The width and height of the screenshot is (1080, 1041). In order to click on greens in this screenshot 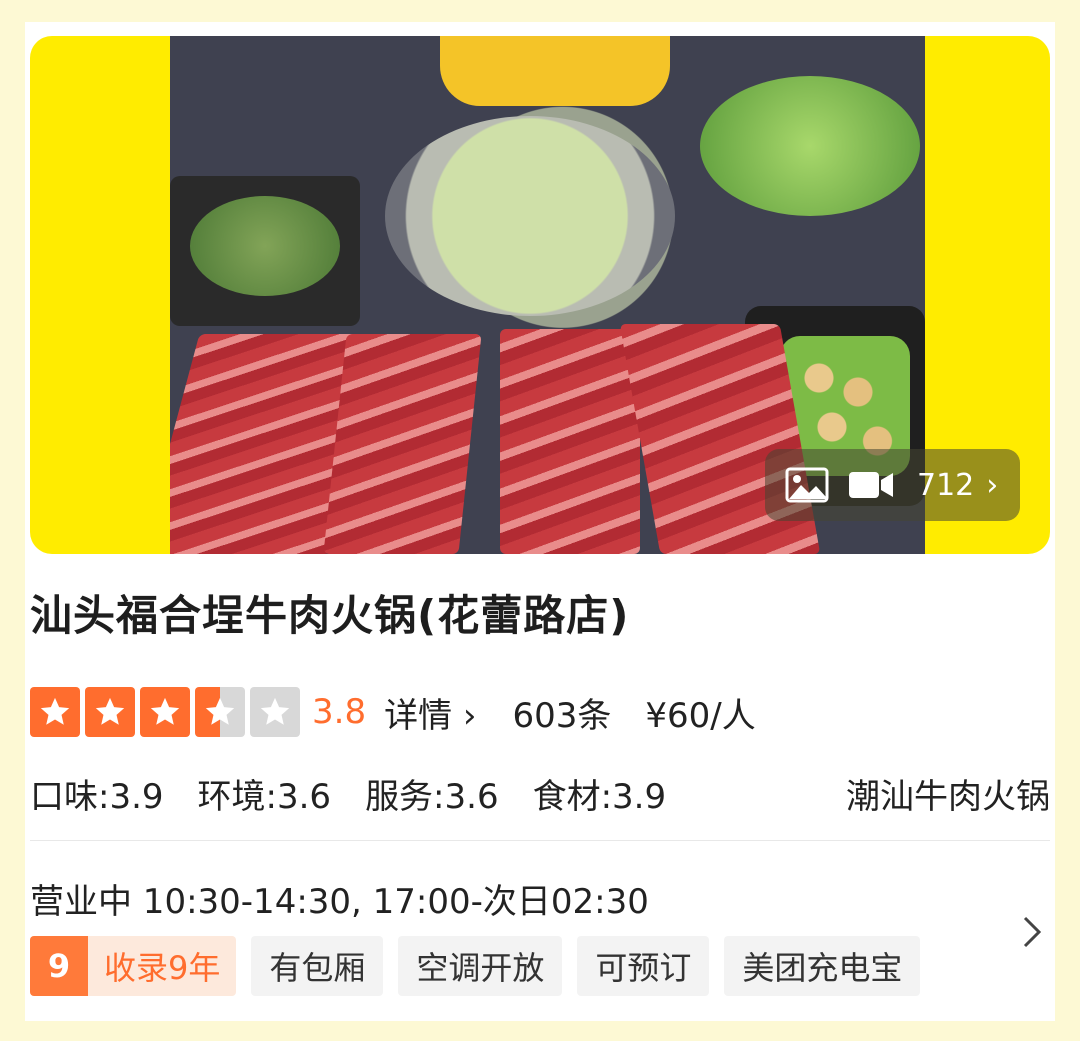, I will do `click(265, 246)`.